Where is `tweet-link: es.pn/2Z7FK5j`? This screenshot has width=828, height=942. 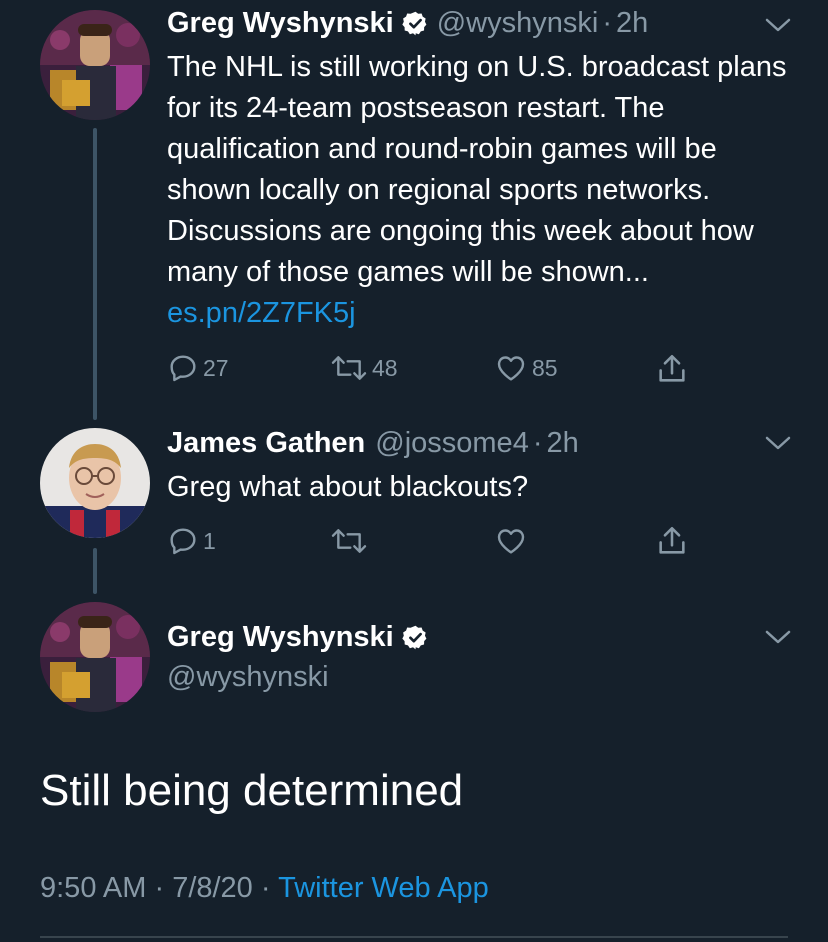
tweet-link: es.pn/2Z7FK5j is located at coordinates (261, 313).